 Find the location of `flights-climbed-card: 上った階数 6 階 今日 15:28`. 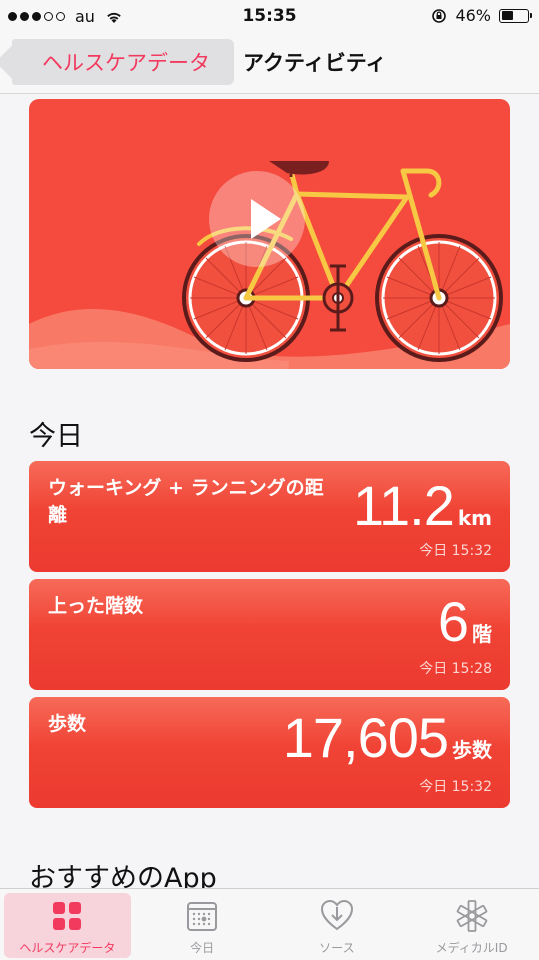

flights-climbed-card: 上った階数 6 階 今日 15:28 is located at coordinates (269, 634).